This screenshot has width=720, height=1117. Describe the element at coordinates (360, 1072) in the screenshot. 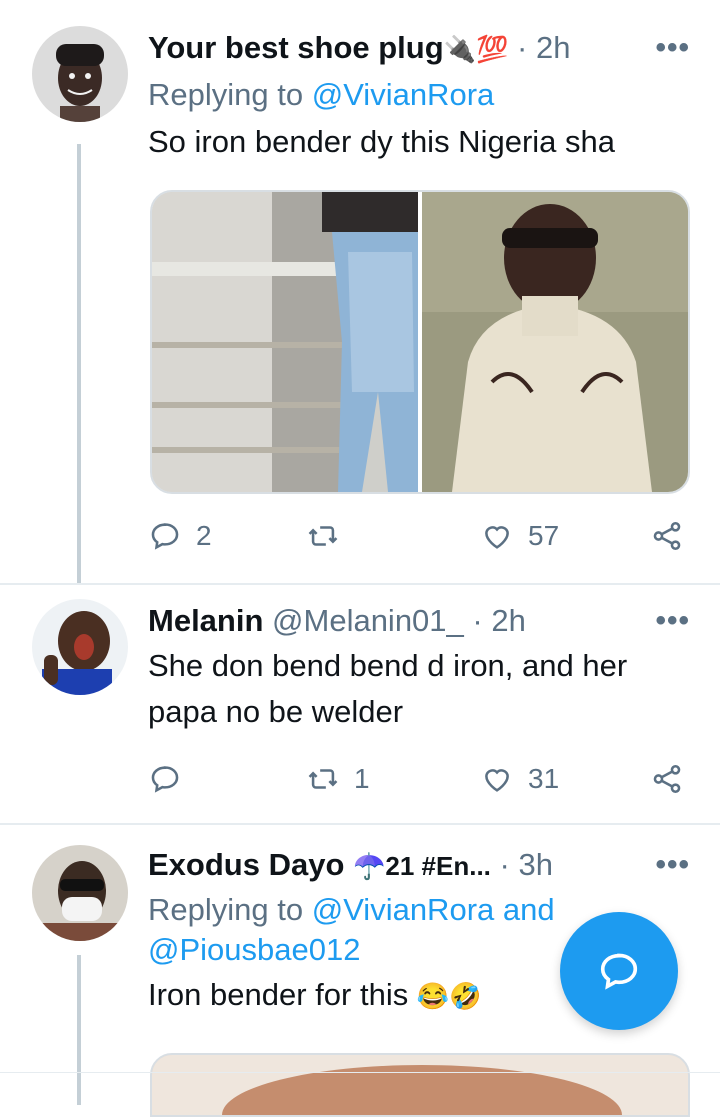

I see `bottom-edge` at that location.